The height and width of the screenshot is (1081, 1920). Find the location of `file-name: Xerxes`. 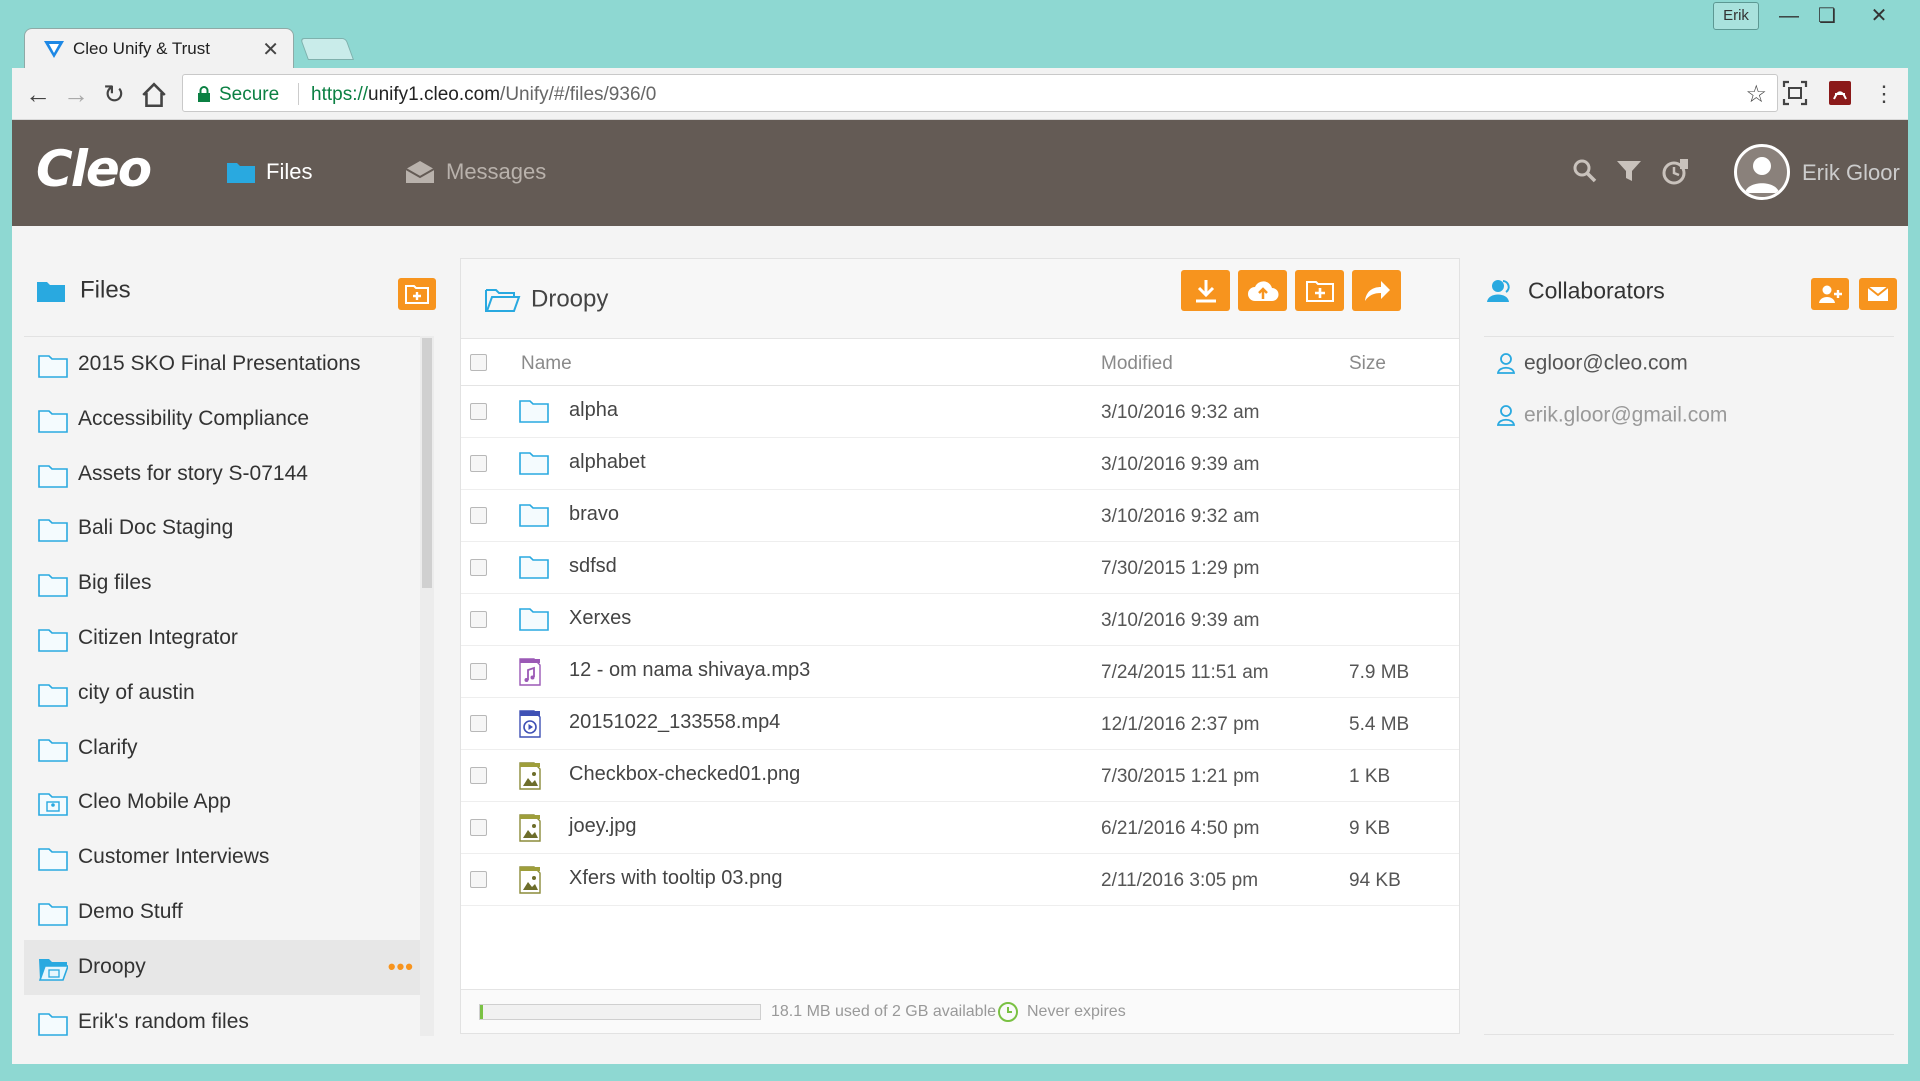

file-name: Xerxes is located at coordinates (600, 618).